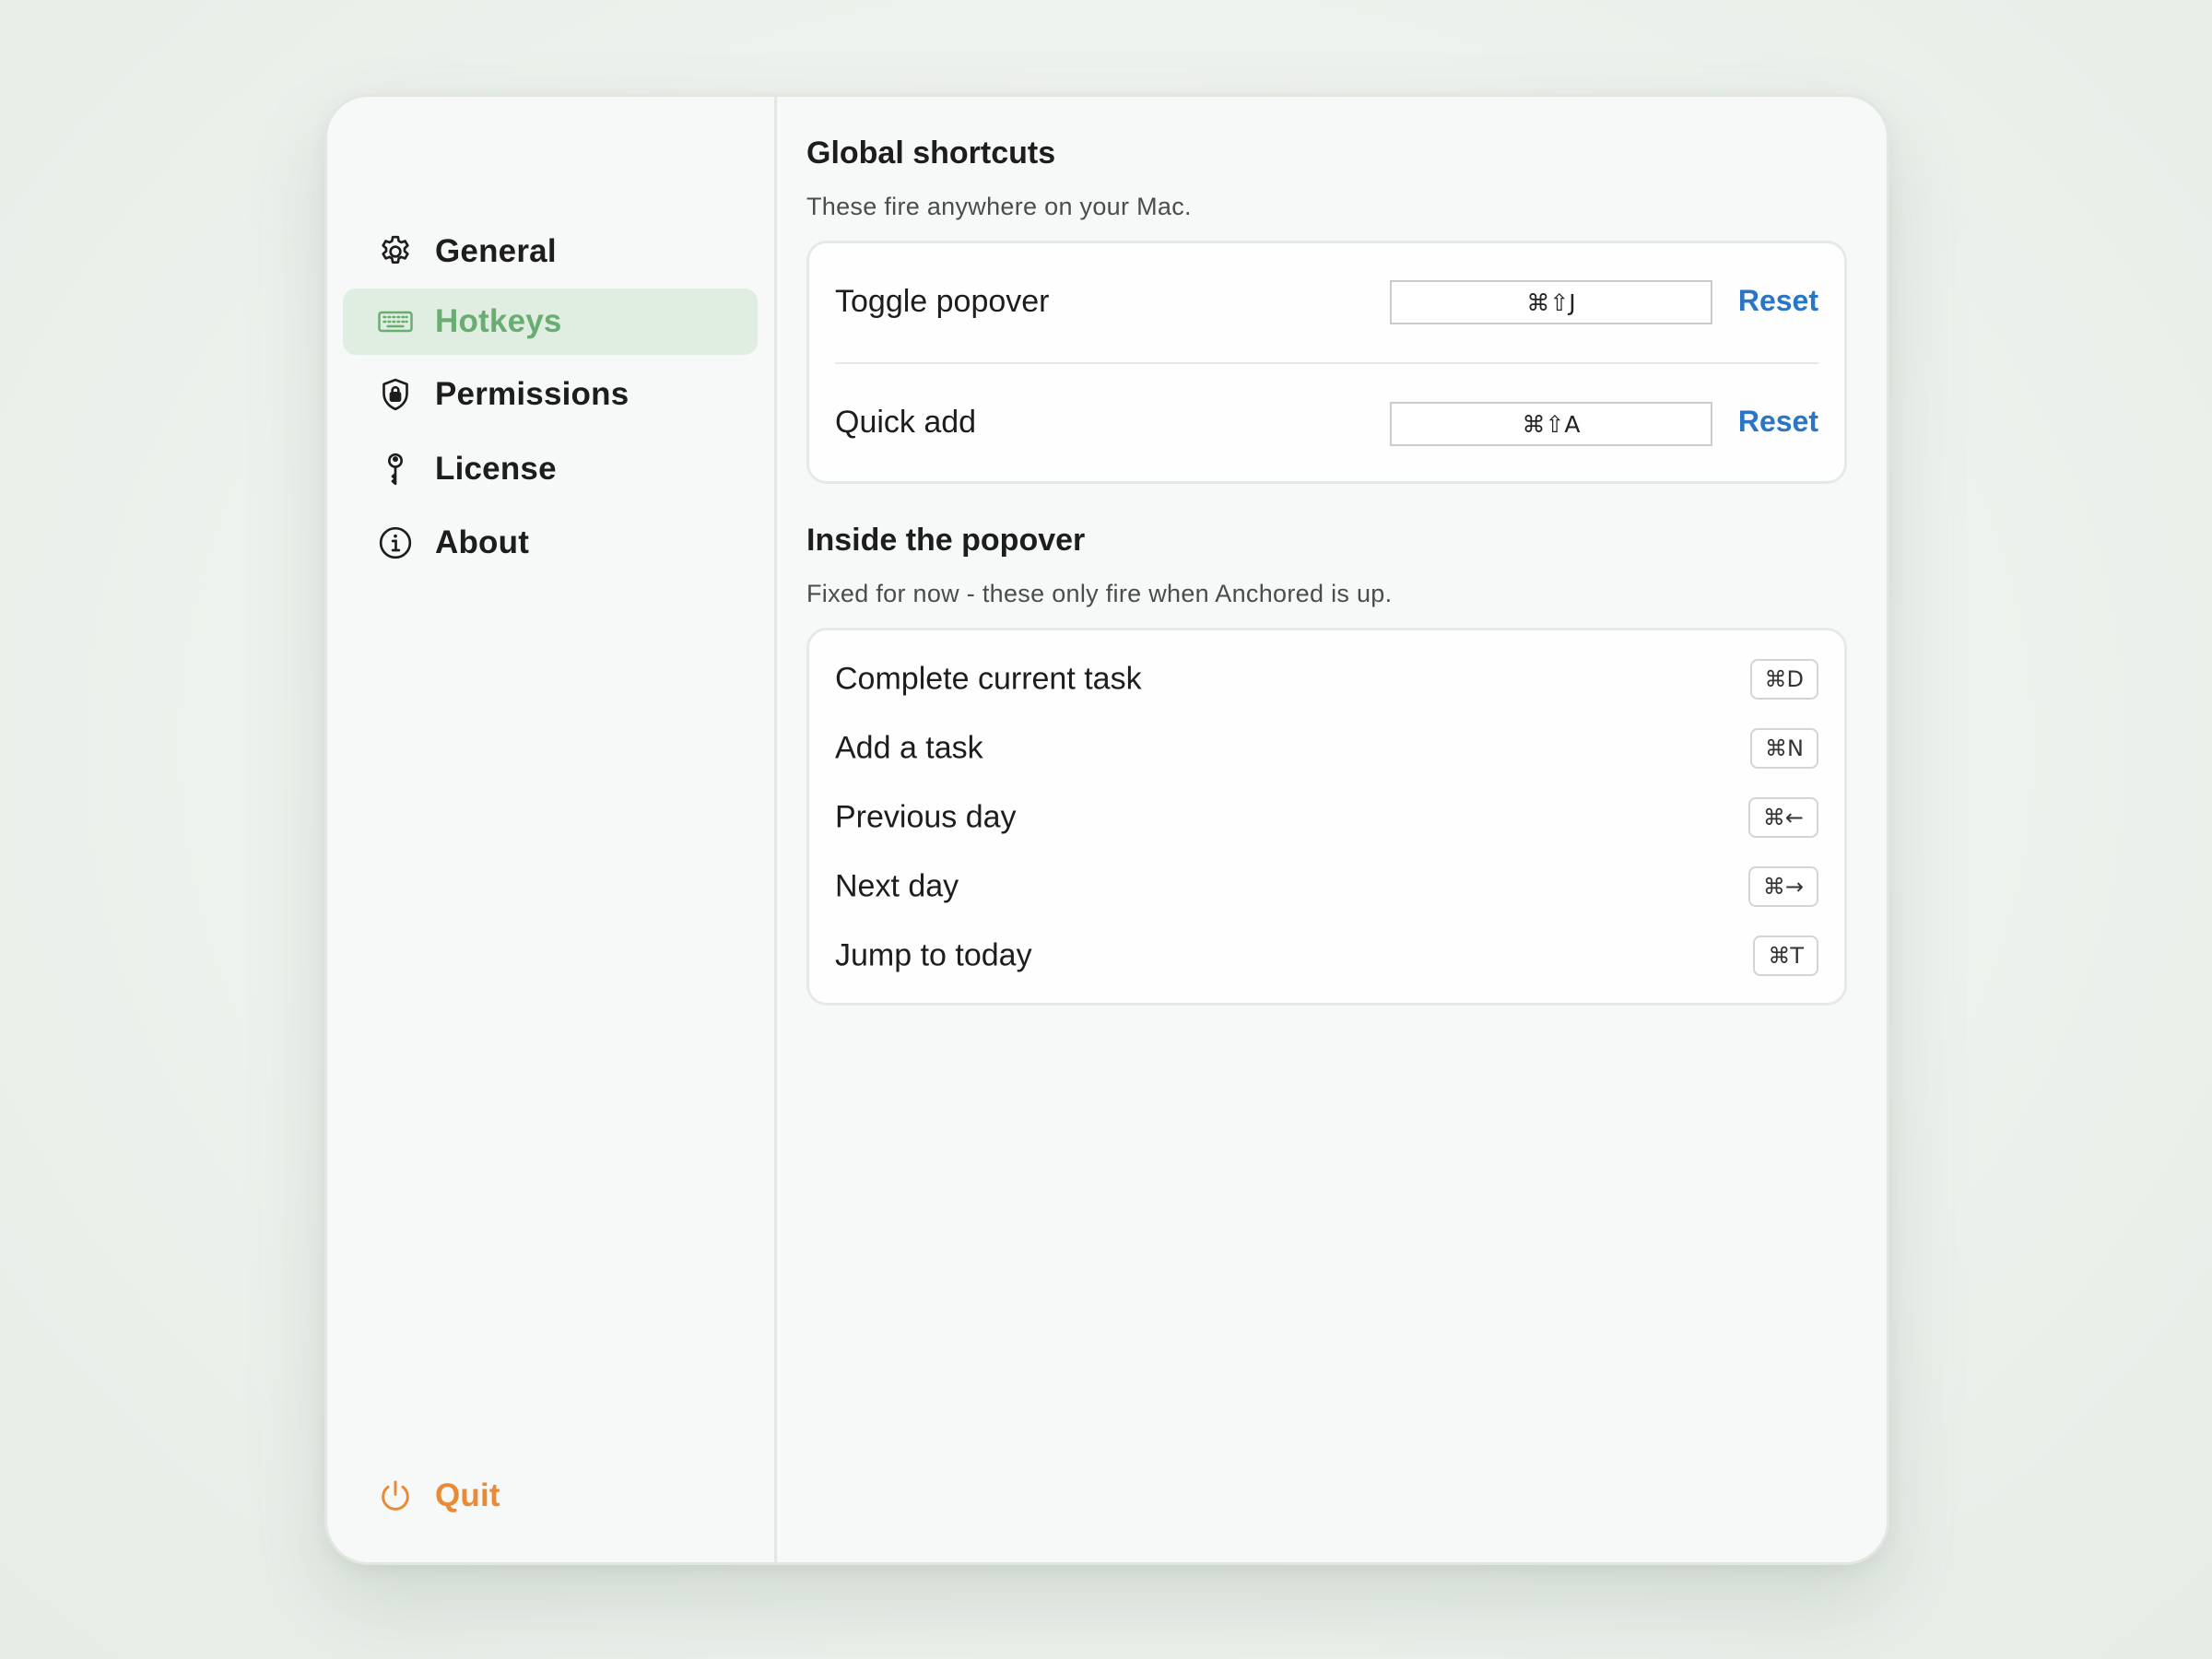 The image size is (2212, 1659). Describe the element at coordinates (1326, 678) in the screenshot. I see `list-item: Complete current task ⌘D` at that location.